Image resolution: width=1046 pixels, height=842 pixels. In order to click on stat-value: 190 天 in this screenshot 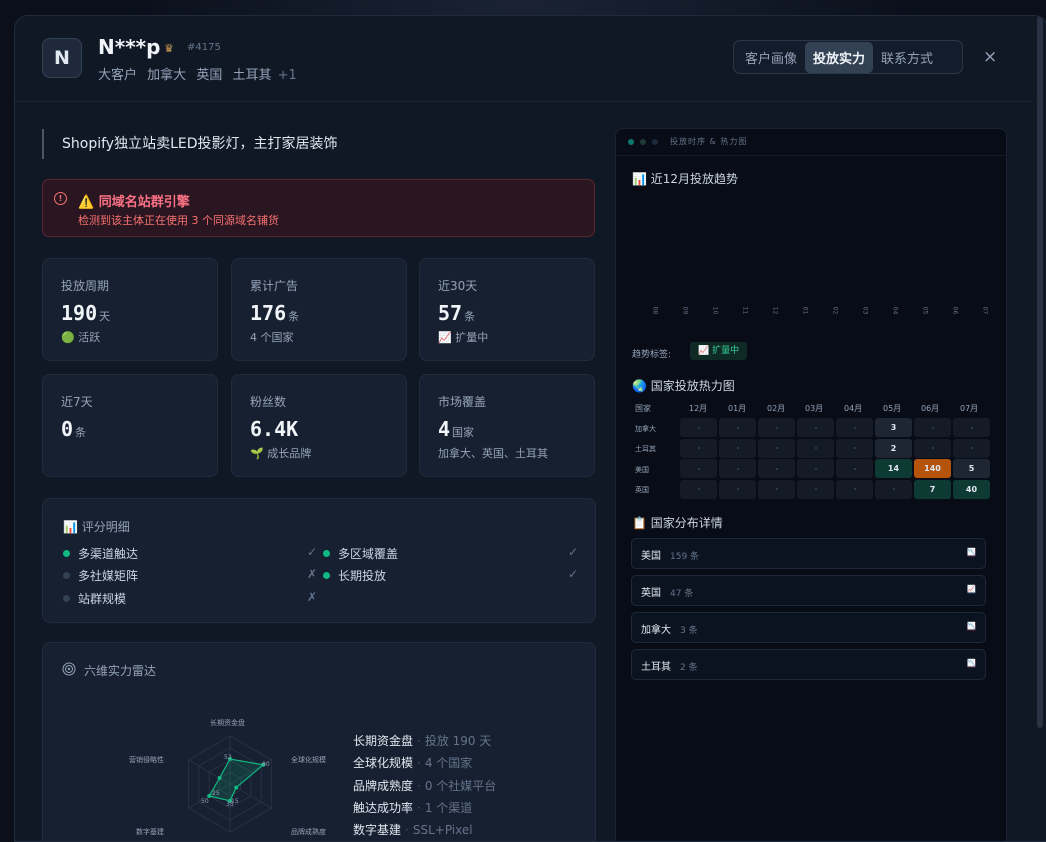, I will do `click(86, 313)`.